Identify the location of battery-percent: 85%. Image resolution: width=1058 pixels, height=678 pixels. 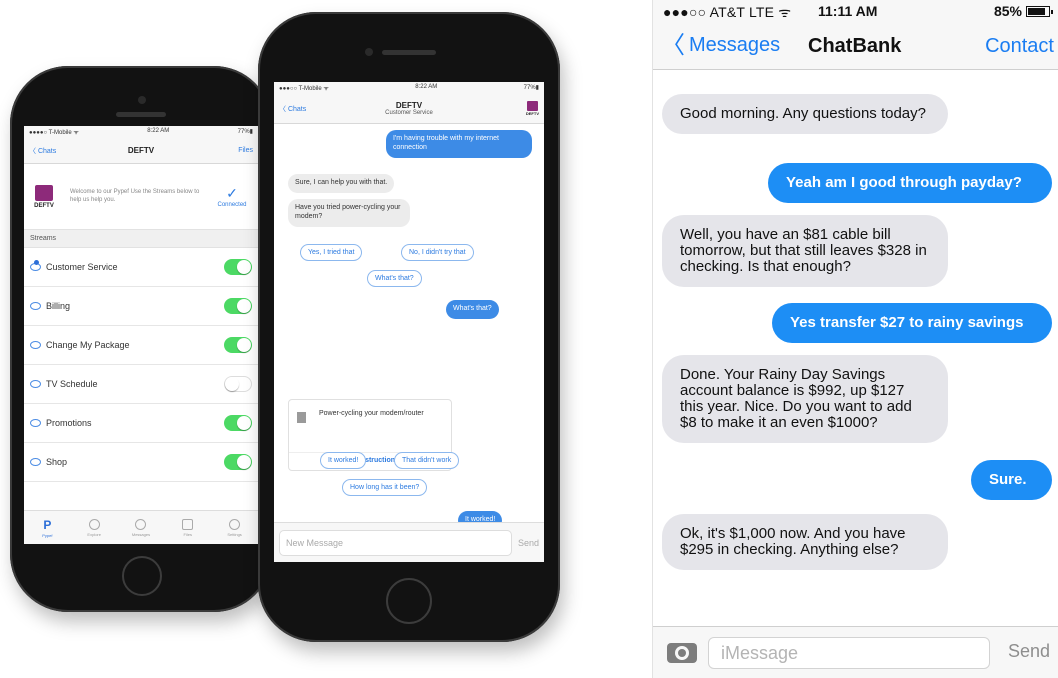
(1007, 11).